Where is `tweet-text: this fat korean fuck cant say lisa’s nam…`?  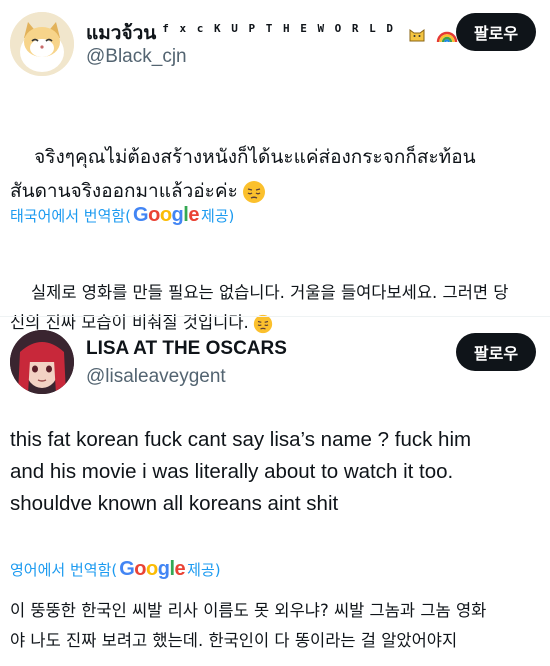 tweet-text: this fat korean fuck cant say lisa’s nam… is located at coordinates (241, 471).